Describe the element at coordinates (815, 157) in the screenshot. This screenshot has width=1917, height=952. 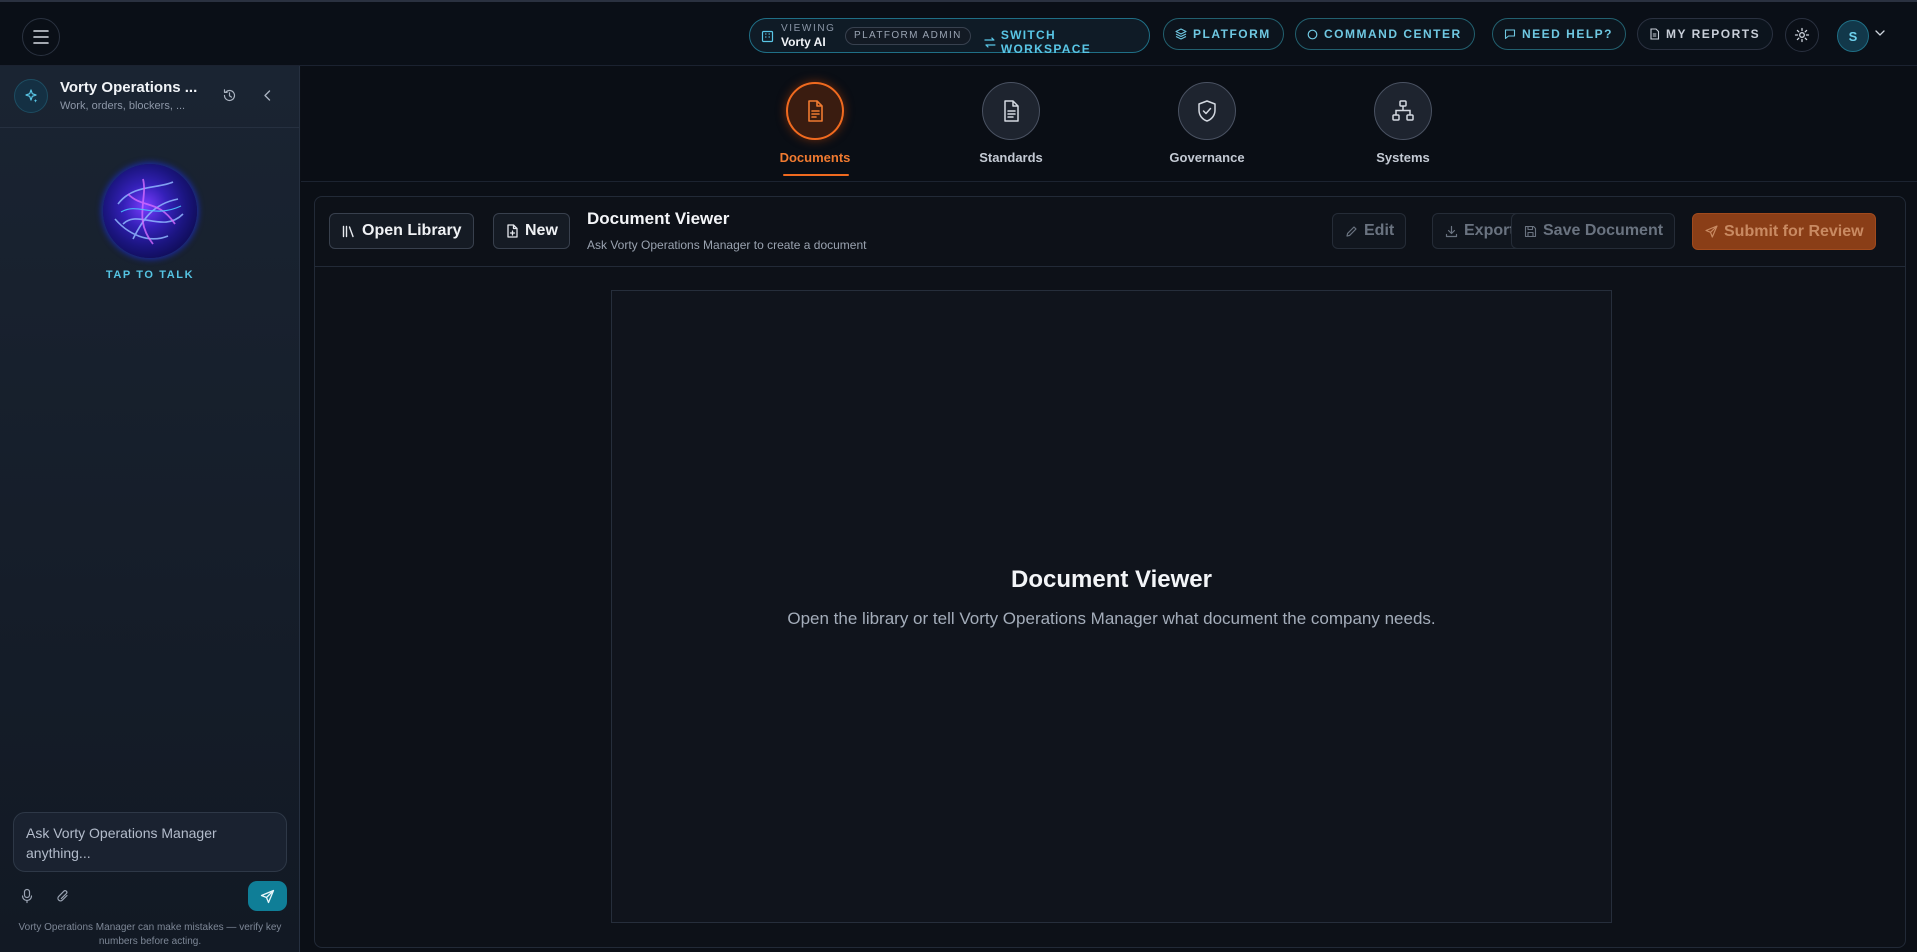
I see `tab-documents-label: Documents` at that location.